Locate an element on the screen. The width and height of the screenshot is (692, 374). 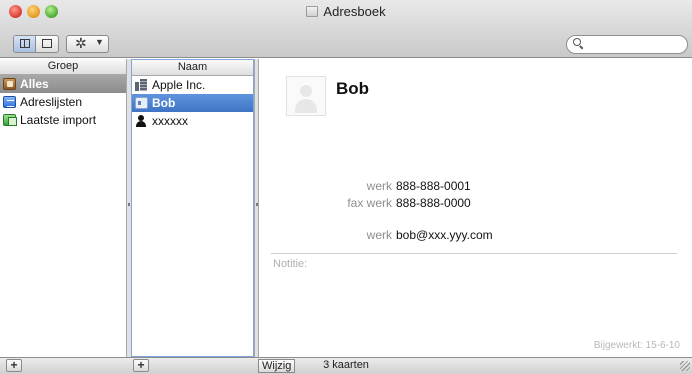
import-icon is located at coordinates (10, 120).